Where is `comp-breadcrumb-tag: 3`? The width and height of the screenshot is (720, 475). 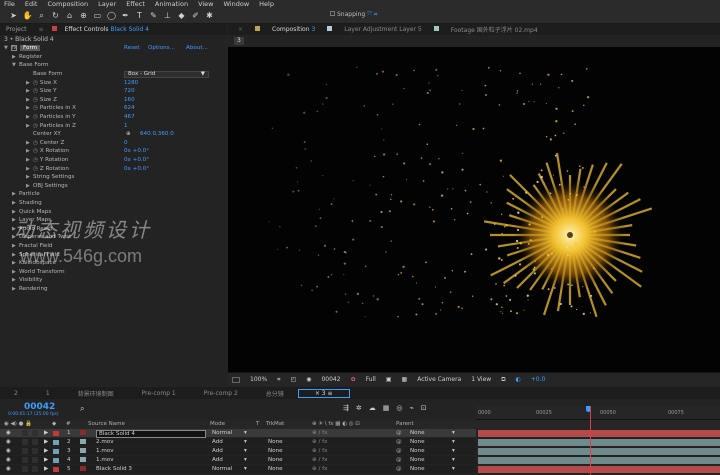
comp-breadcrumb-tag: 3 is located at coordinates (239, 41).